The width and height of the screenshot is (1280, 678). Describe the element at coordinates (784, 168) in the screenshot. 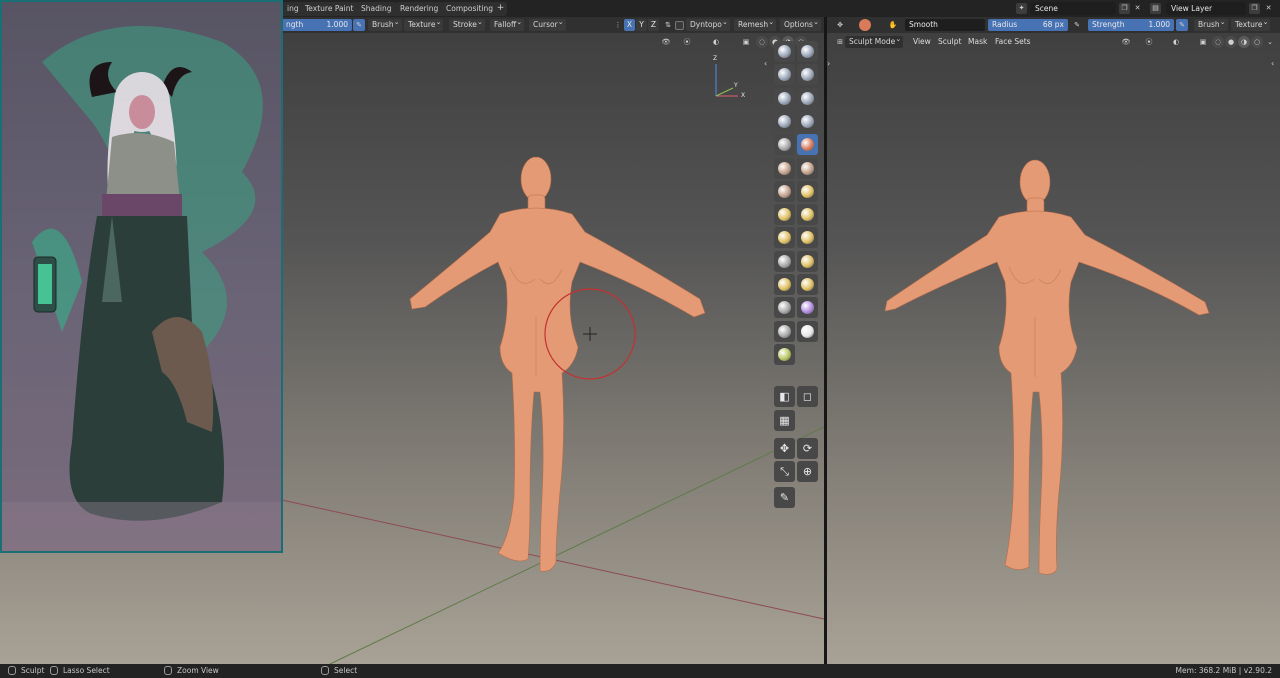

I see `tool-flatten` at that location.